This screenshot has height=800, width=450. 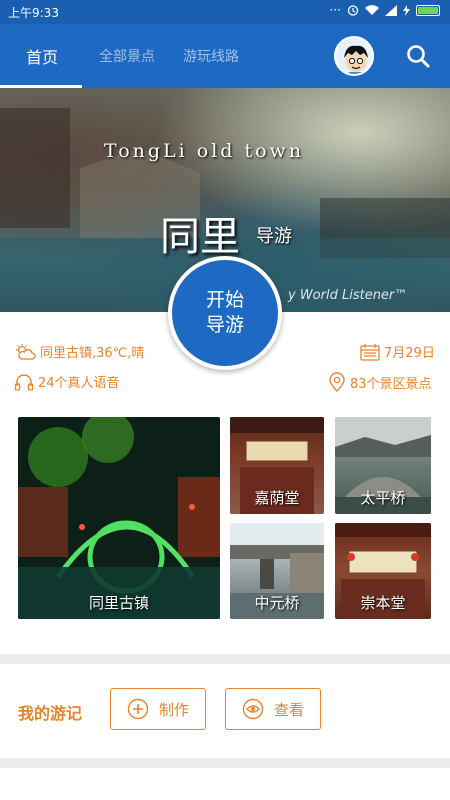 I want to click on tile-tongli-town: 同里古镇, so click(x=119, y=518).